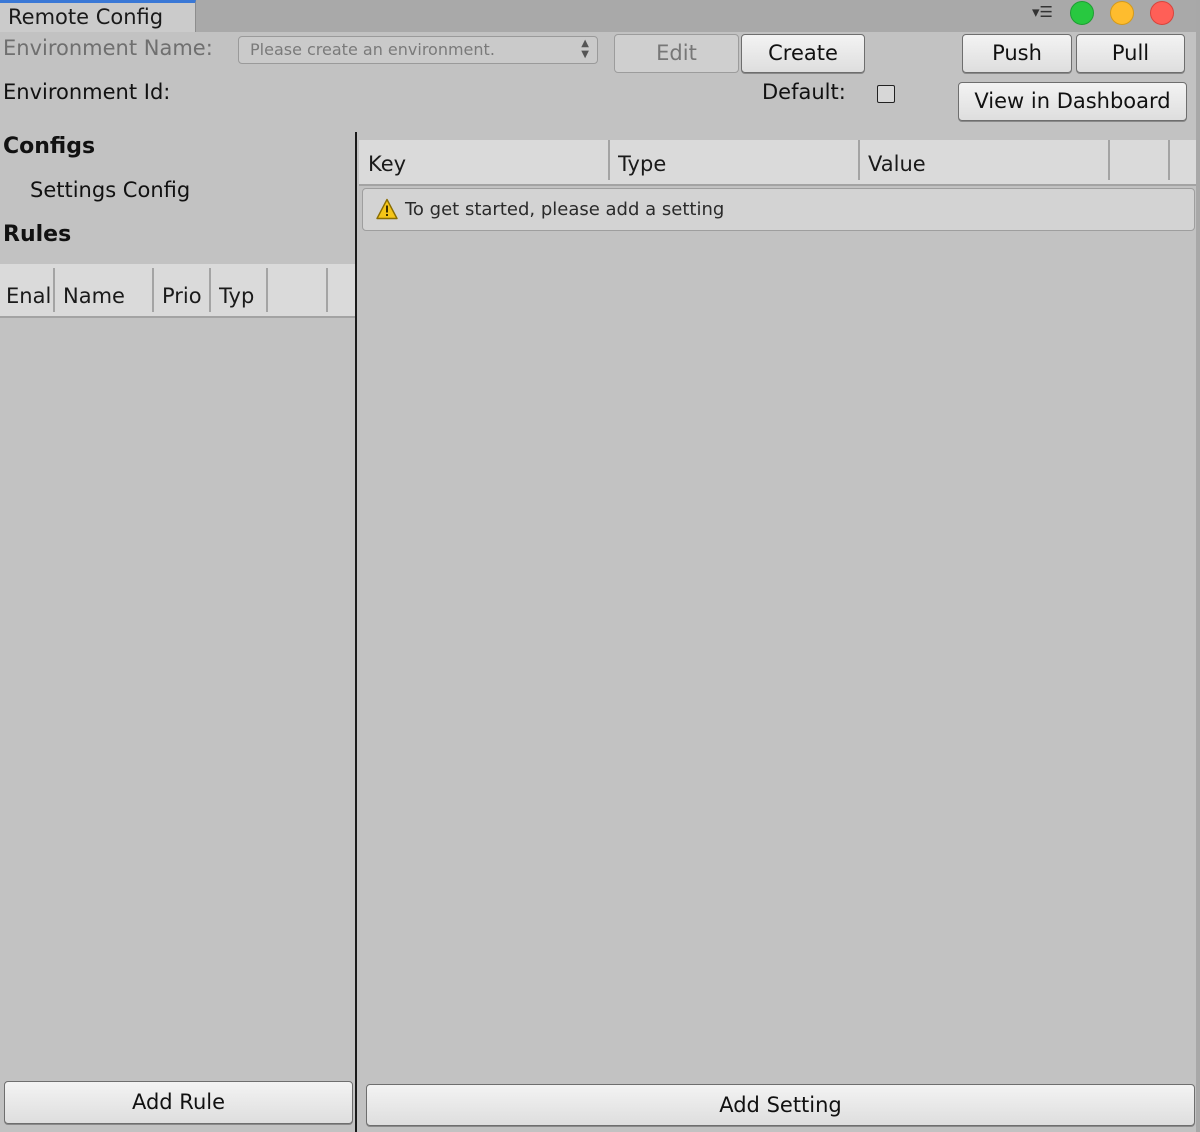  What do you see at coordinates (1162, 13) in the screenshot?
I see `close-button` at bounding box center [1162, 13].